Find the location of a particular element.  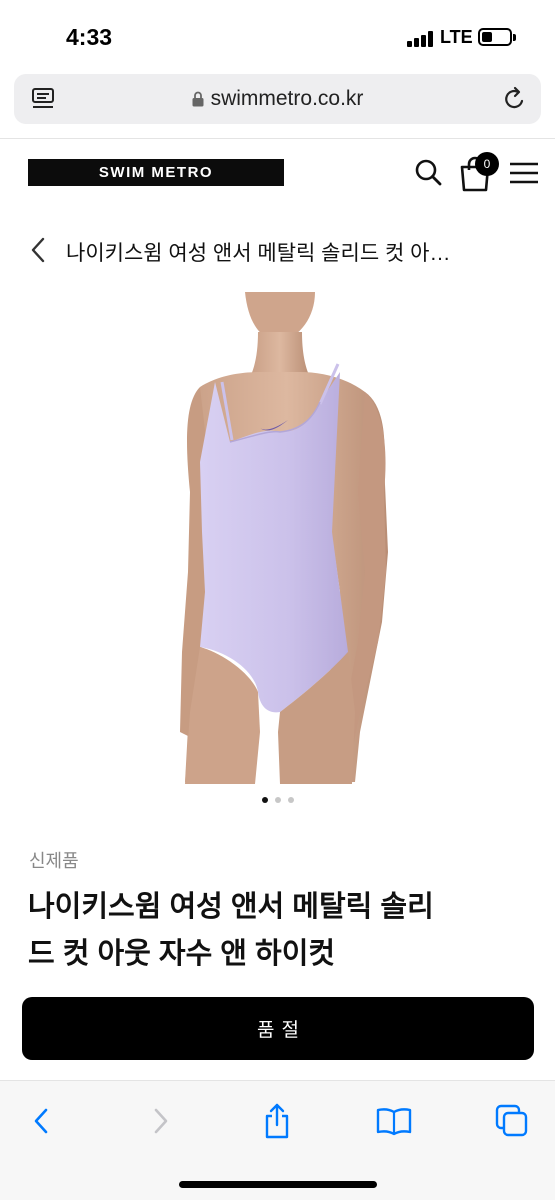

site-logo: SWIM METRO is located at coordinates (156, 172).